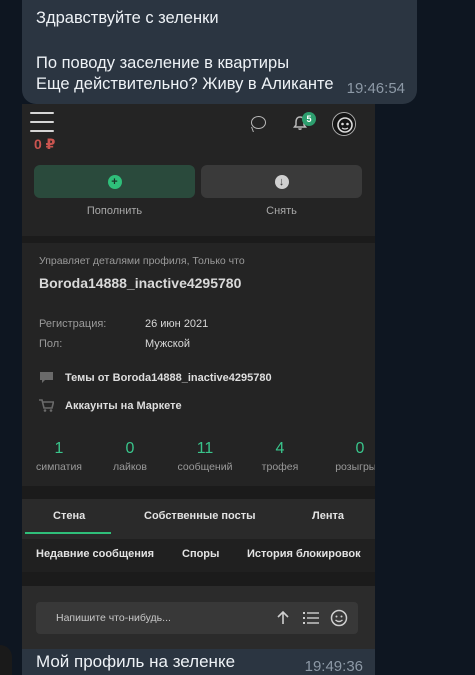 Image resolution: width=475 pixels, height=675 pixels. I want to click on photo-caption-bubble: Мой профиль на зеленке 19:49:36, so click(198, 662).